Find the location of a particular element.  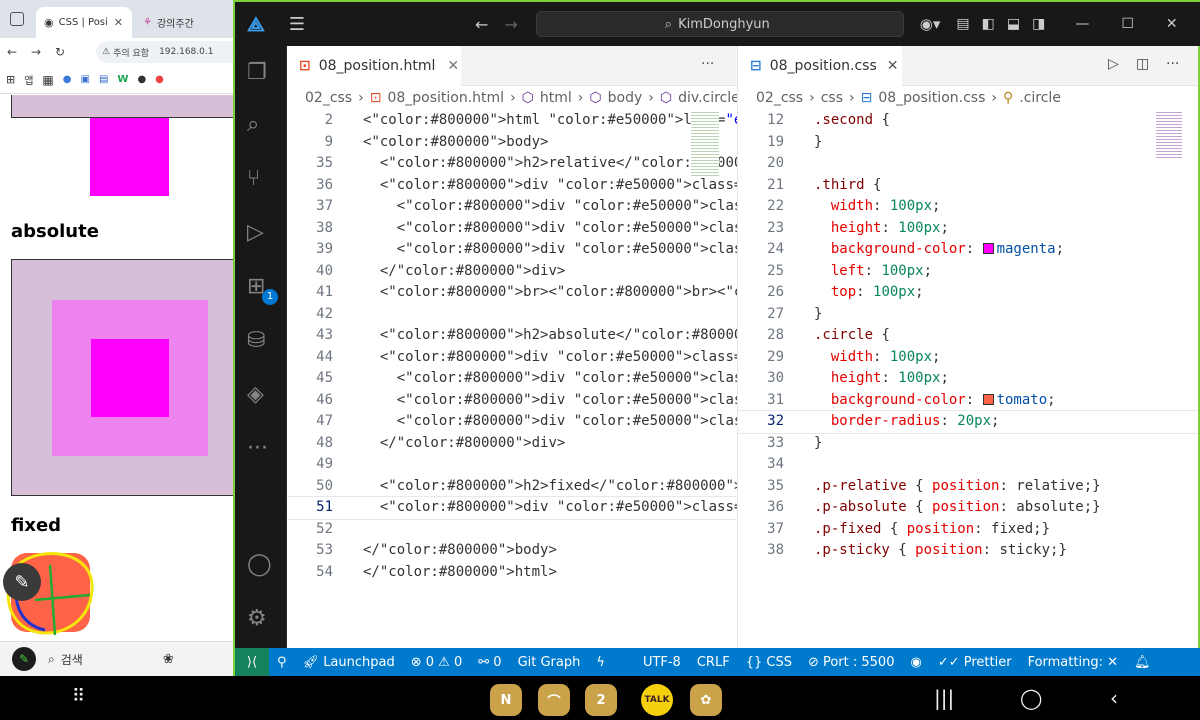

menu-icon: ☰ is located at coordinates (297, 24).